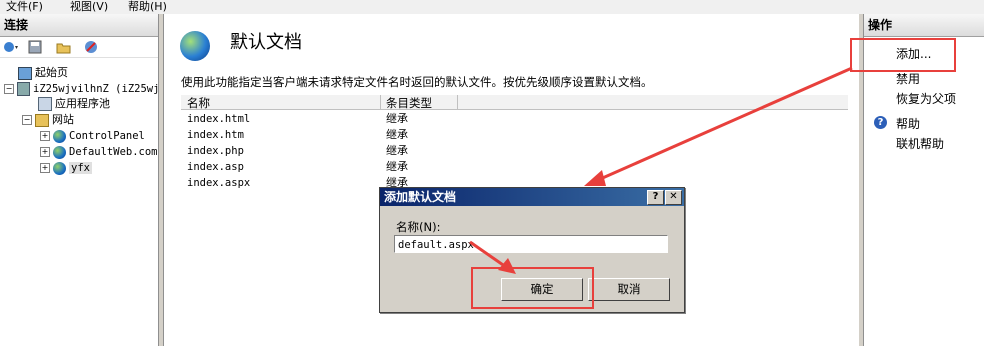 The image size is (984, 346). I want to click on help-icon: ?, so click(880, 122).